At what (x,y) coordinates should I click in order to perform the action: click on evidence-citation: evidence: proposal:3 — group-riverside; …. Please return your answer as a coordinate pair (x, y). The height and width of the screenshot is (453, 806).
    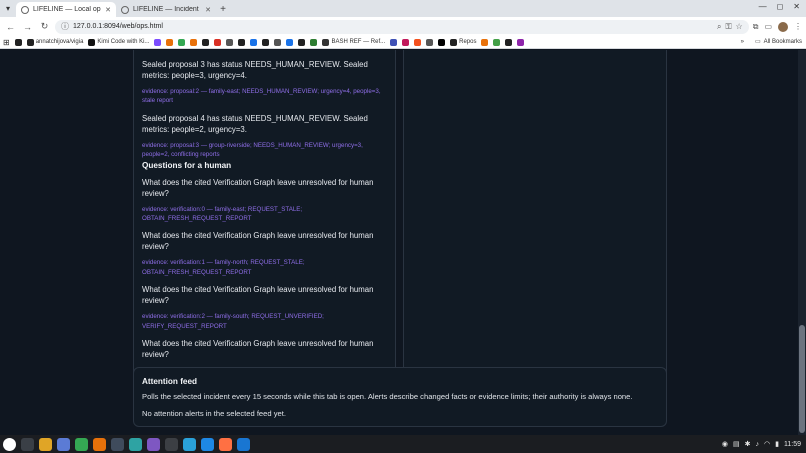
    Looking at the image, I should click on (264, 150).